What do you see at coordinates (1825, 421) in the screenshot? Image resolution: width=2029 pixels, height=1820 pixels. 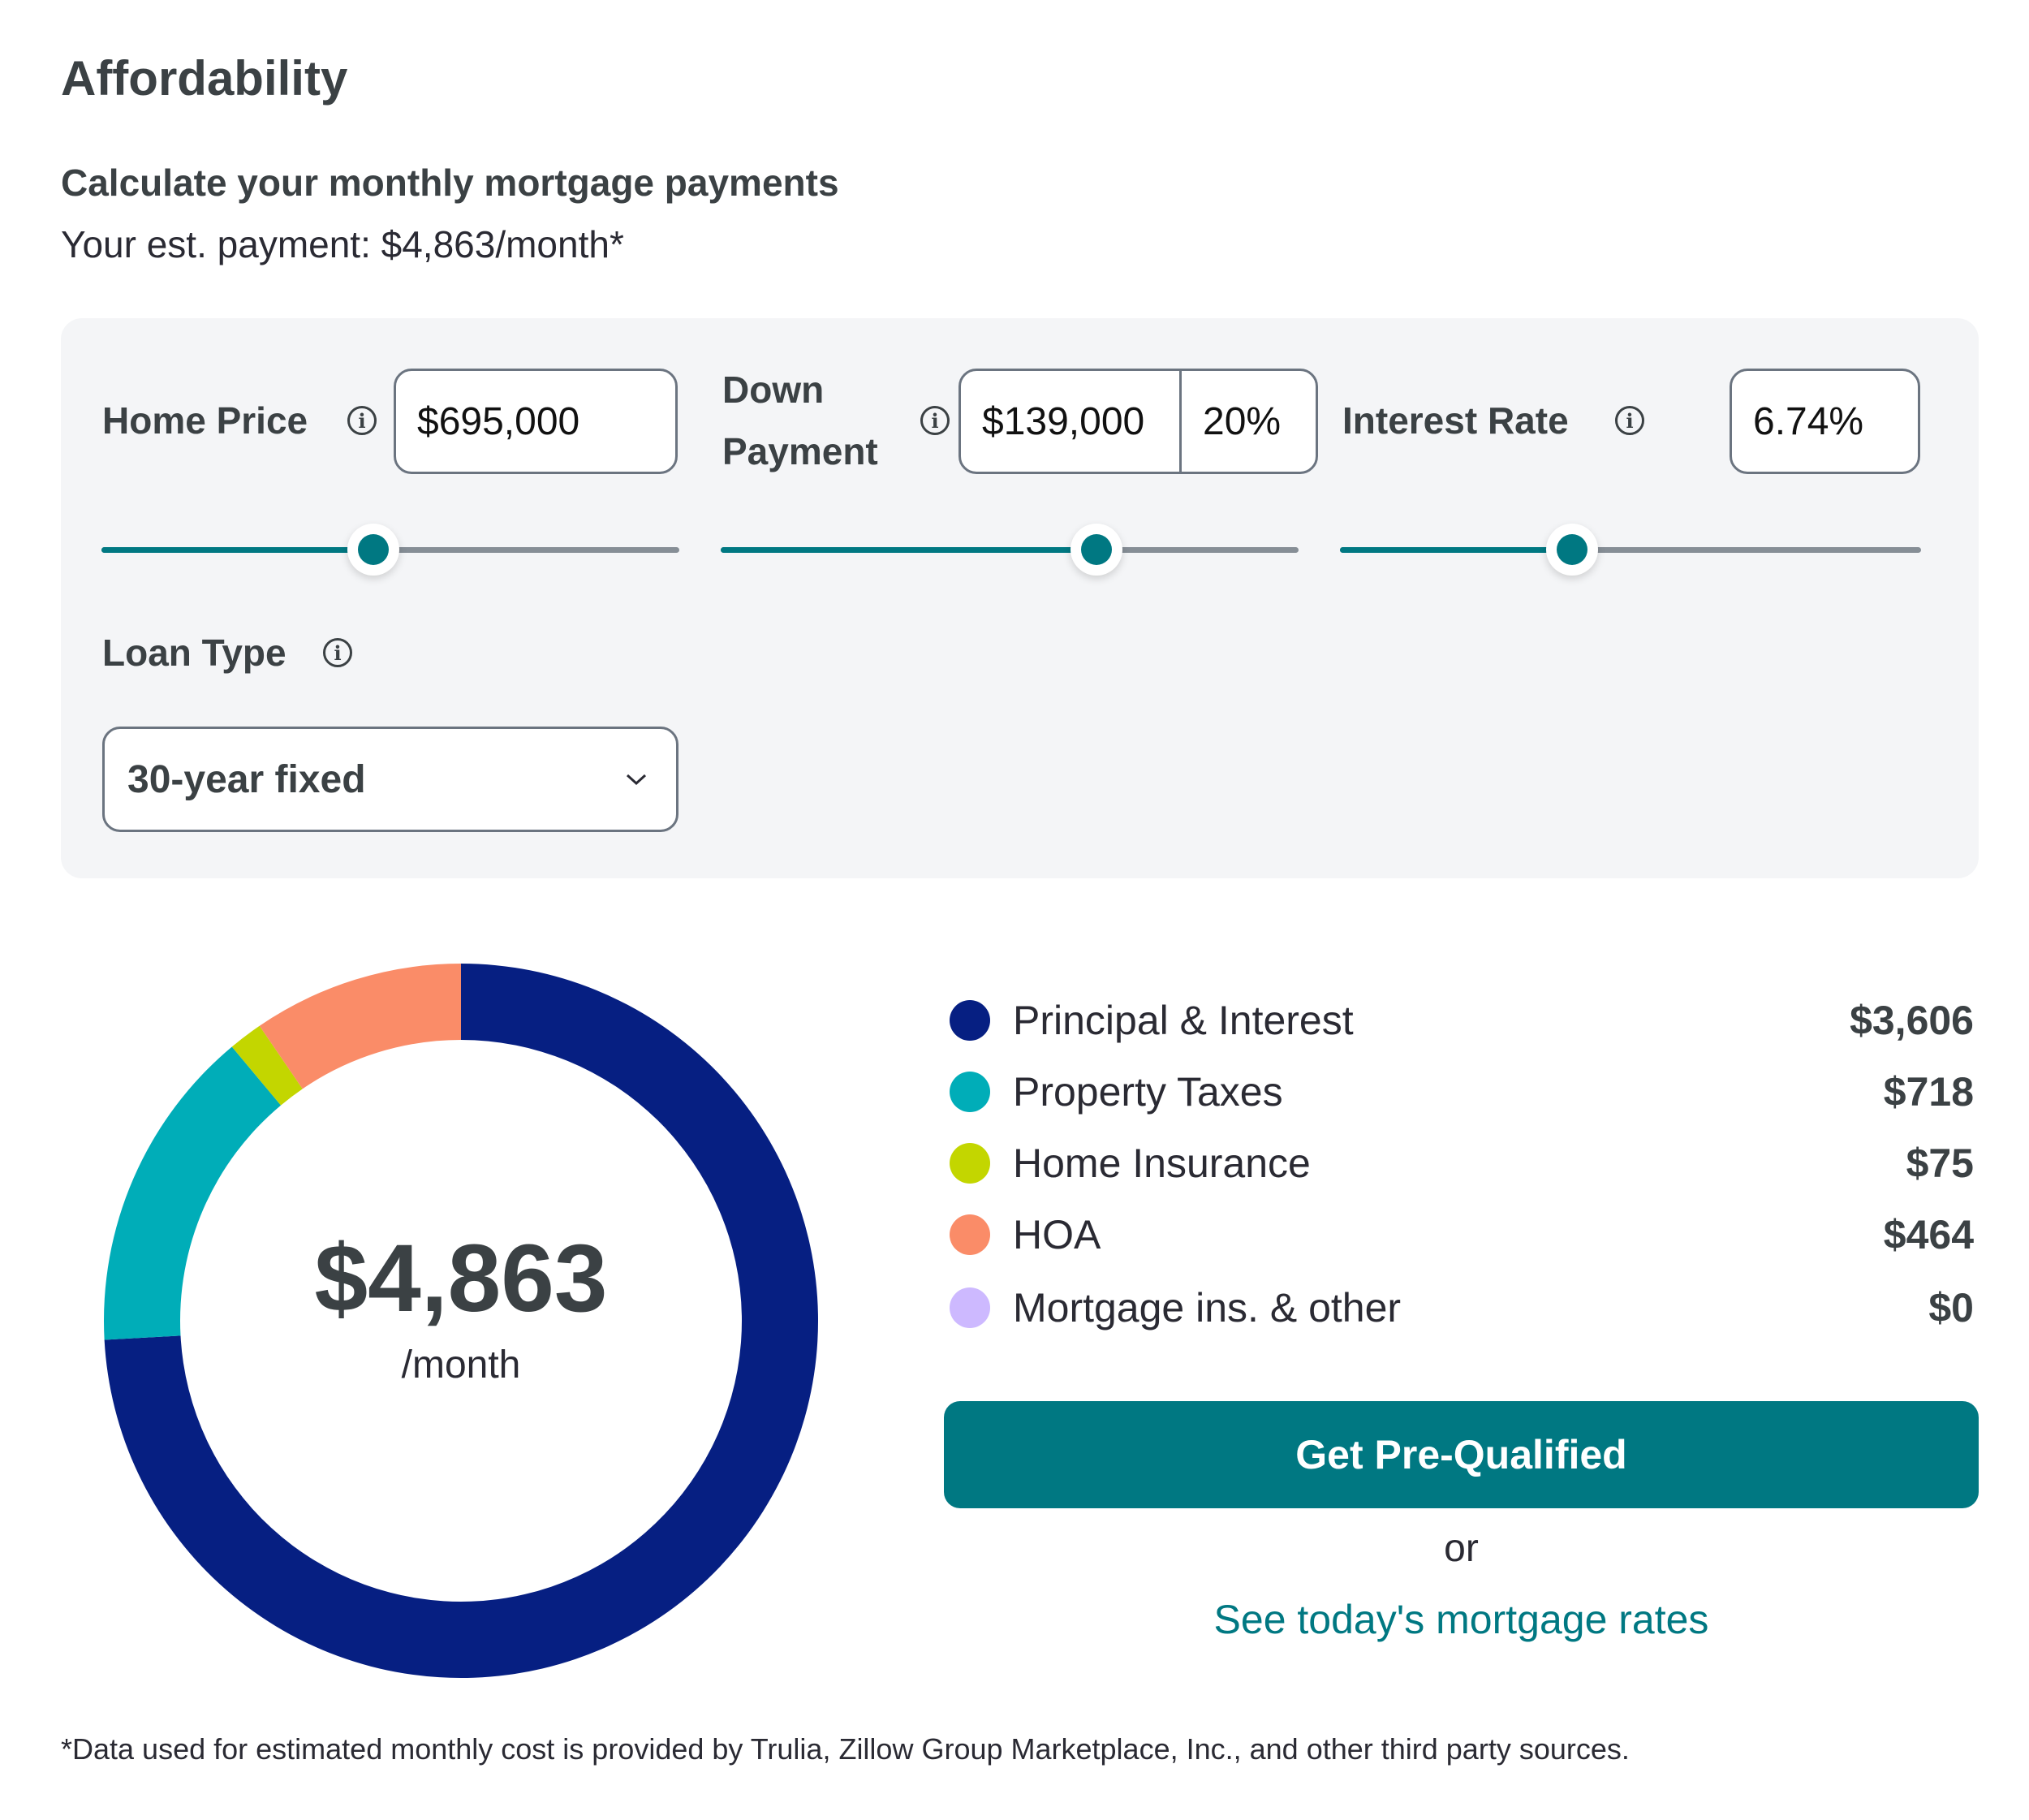 I see `interest-rate-input: 6.74%` at bounding box center [1825, 421].